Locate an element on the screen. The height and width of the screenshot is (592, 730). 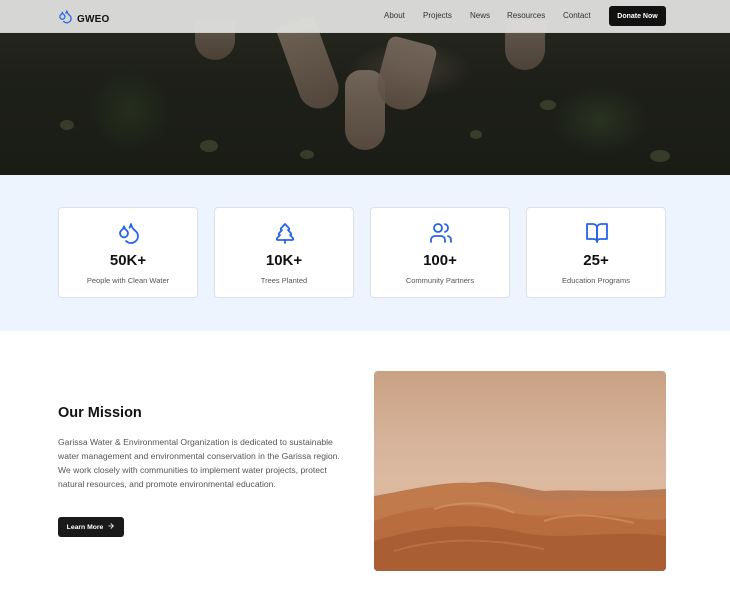
nav-link-projects: Projects is located at coordinates (437, 15).